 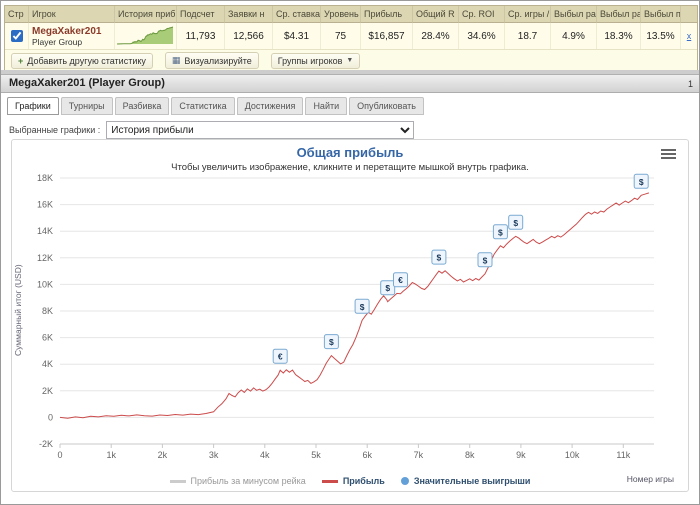 What do you see at coordinates (265, 455) in the screenshot?
I see `svg-text: 4k` at bounding box center [265, 455].